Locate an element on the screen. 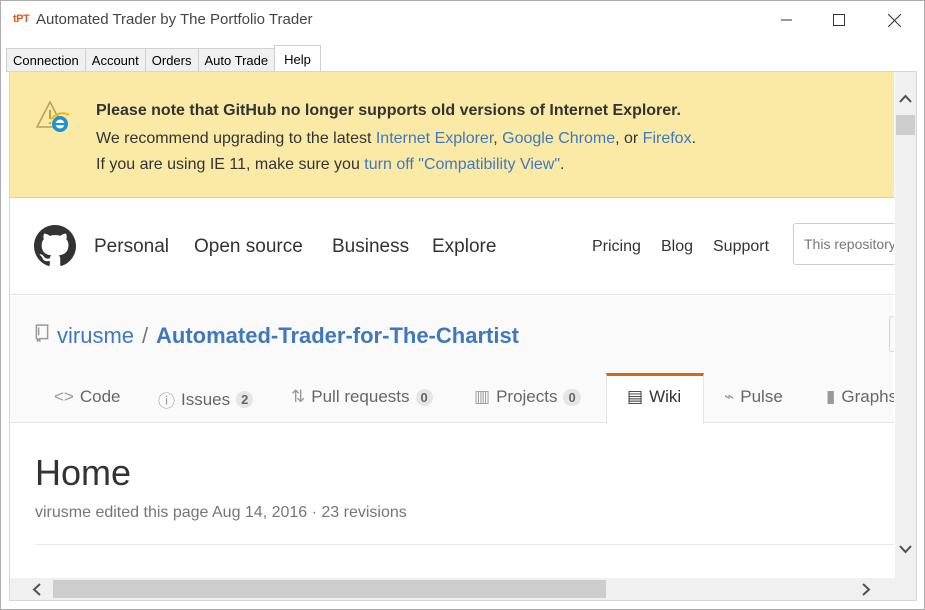 Image resolution: width=925 pixels, height=610 pixels. tab-auto-trade: Auto Trade is located at coordinates (236, 60).